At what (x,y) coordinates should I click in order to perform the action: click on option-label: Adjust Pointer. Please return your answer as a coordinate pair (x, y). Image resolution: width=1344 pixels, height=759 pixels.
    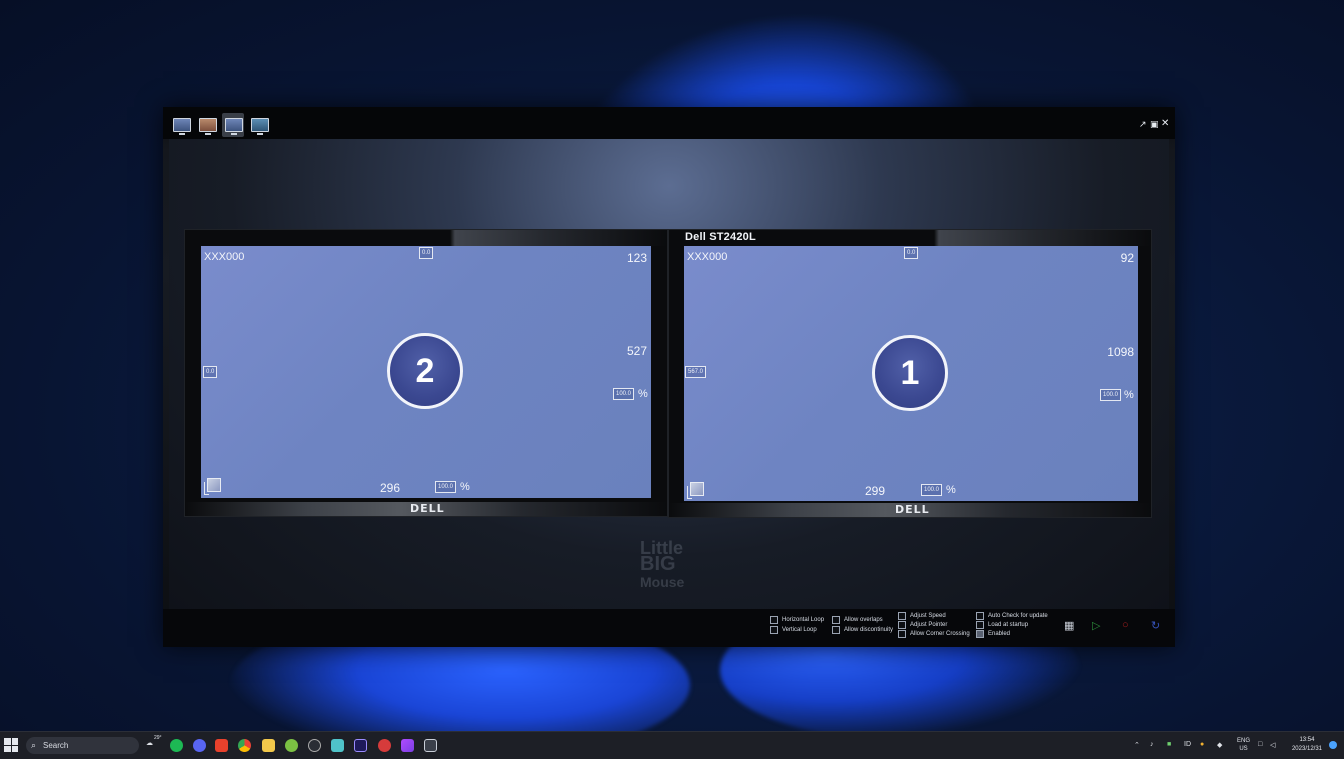
    Looking at the image, I should click on (929, 625).